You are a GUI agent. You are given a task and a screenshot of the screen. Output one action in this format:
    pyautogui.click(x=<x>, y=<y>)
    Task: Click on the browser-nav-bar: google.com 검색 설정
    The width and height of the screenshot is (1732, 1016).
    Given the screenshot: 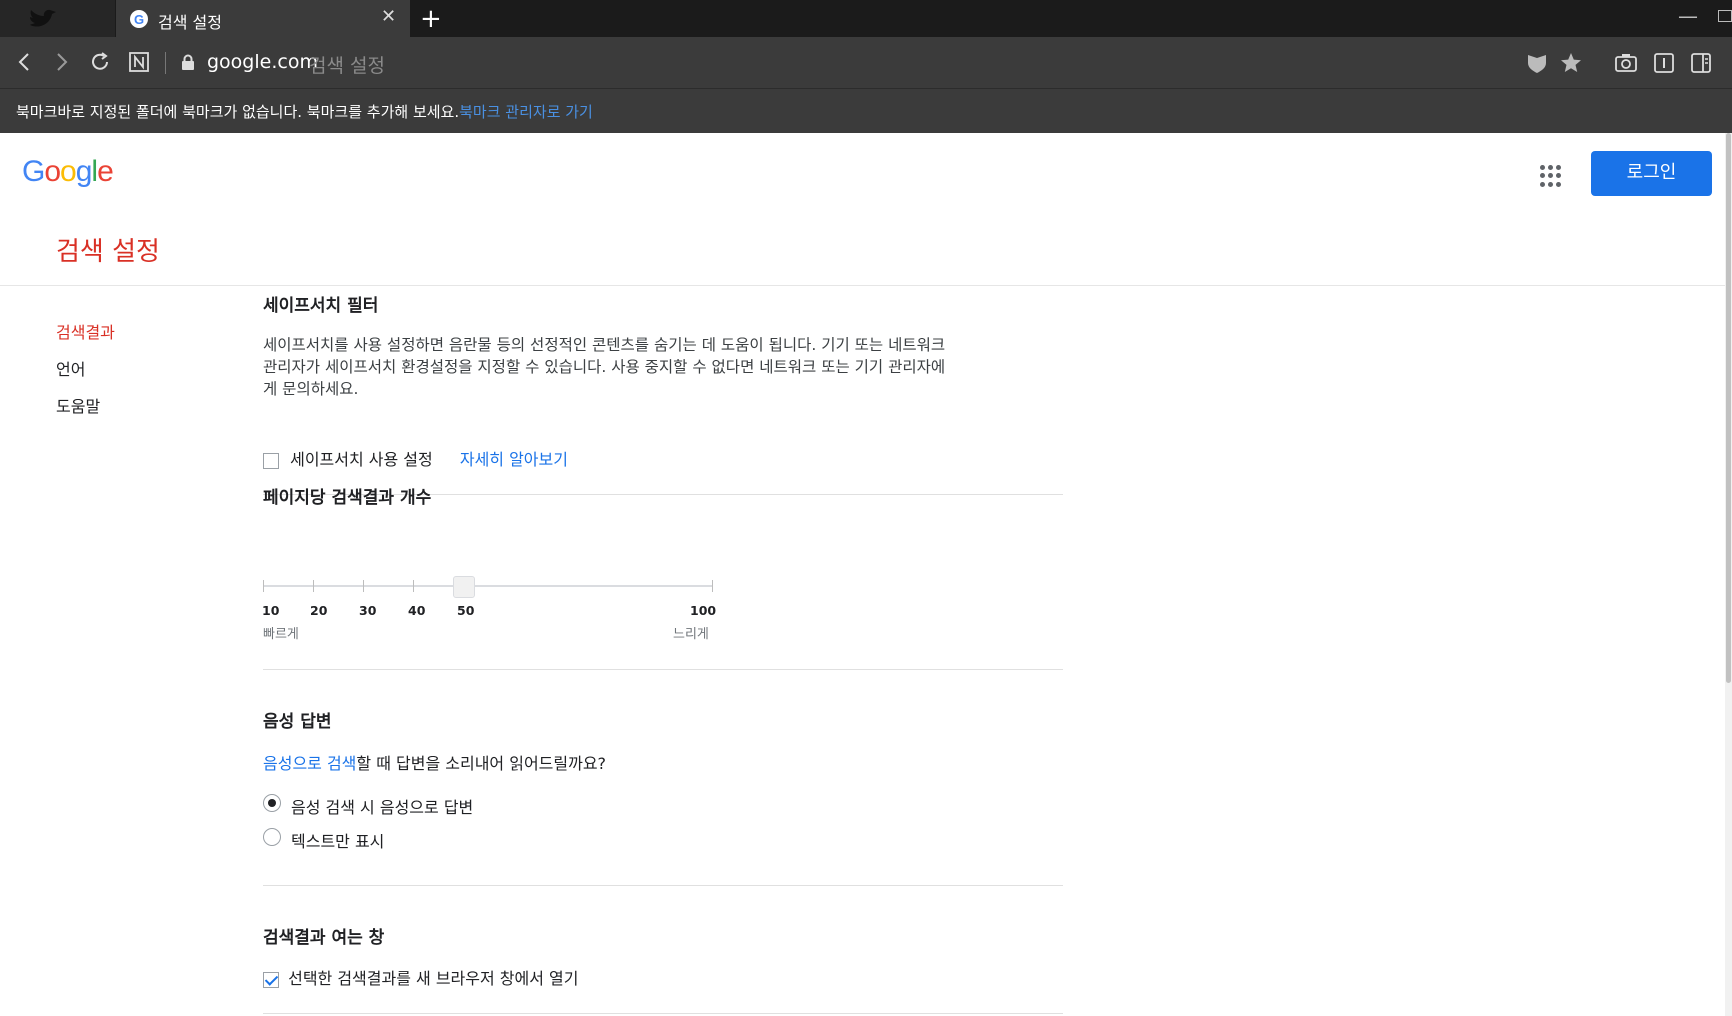 What is the action you would take?
    pyautogui.click(x=866, y=62)
    